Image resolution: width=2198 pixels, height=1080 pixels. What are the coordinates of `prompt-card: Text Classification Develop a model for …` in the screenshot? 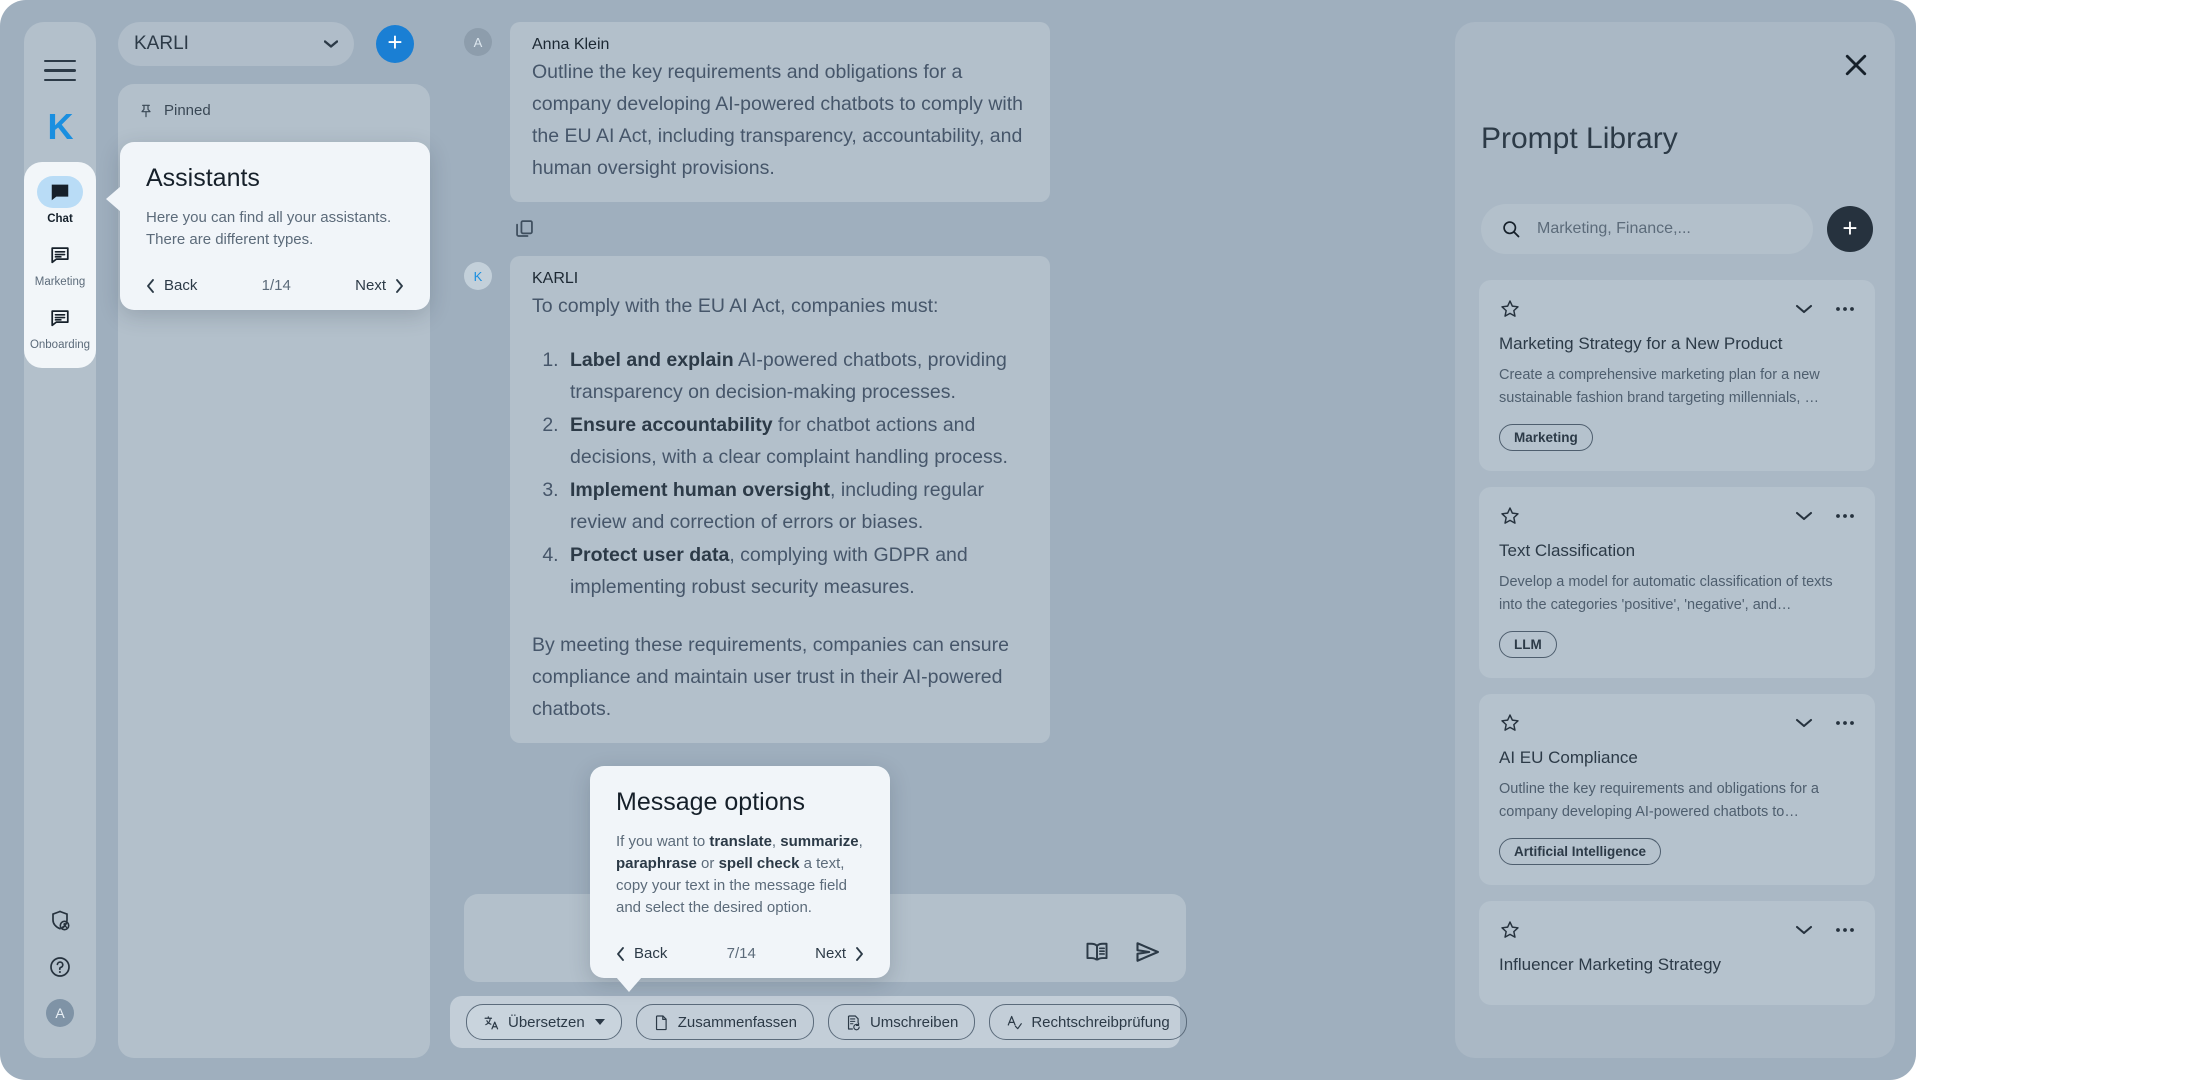 It's located at (1677, 582).